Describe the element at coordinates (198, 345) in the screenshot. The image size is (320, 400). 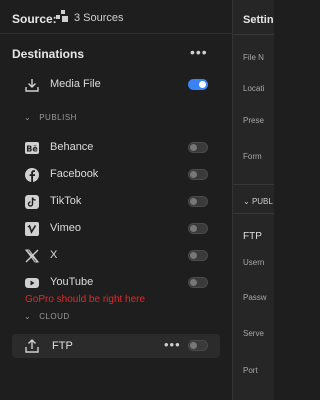
I see `ftp-toggle` at that location.